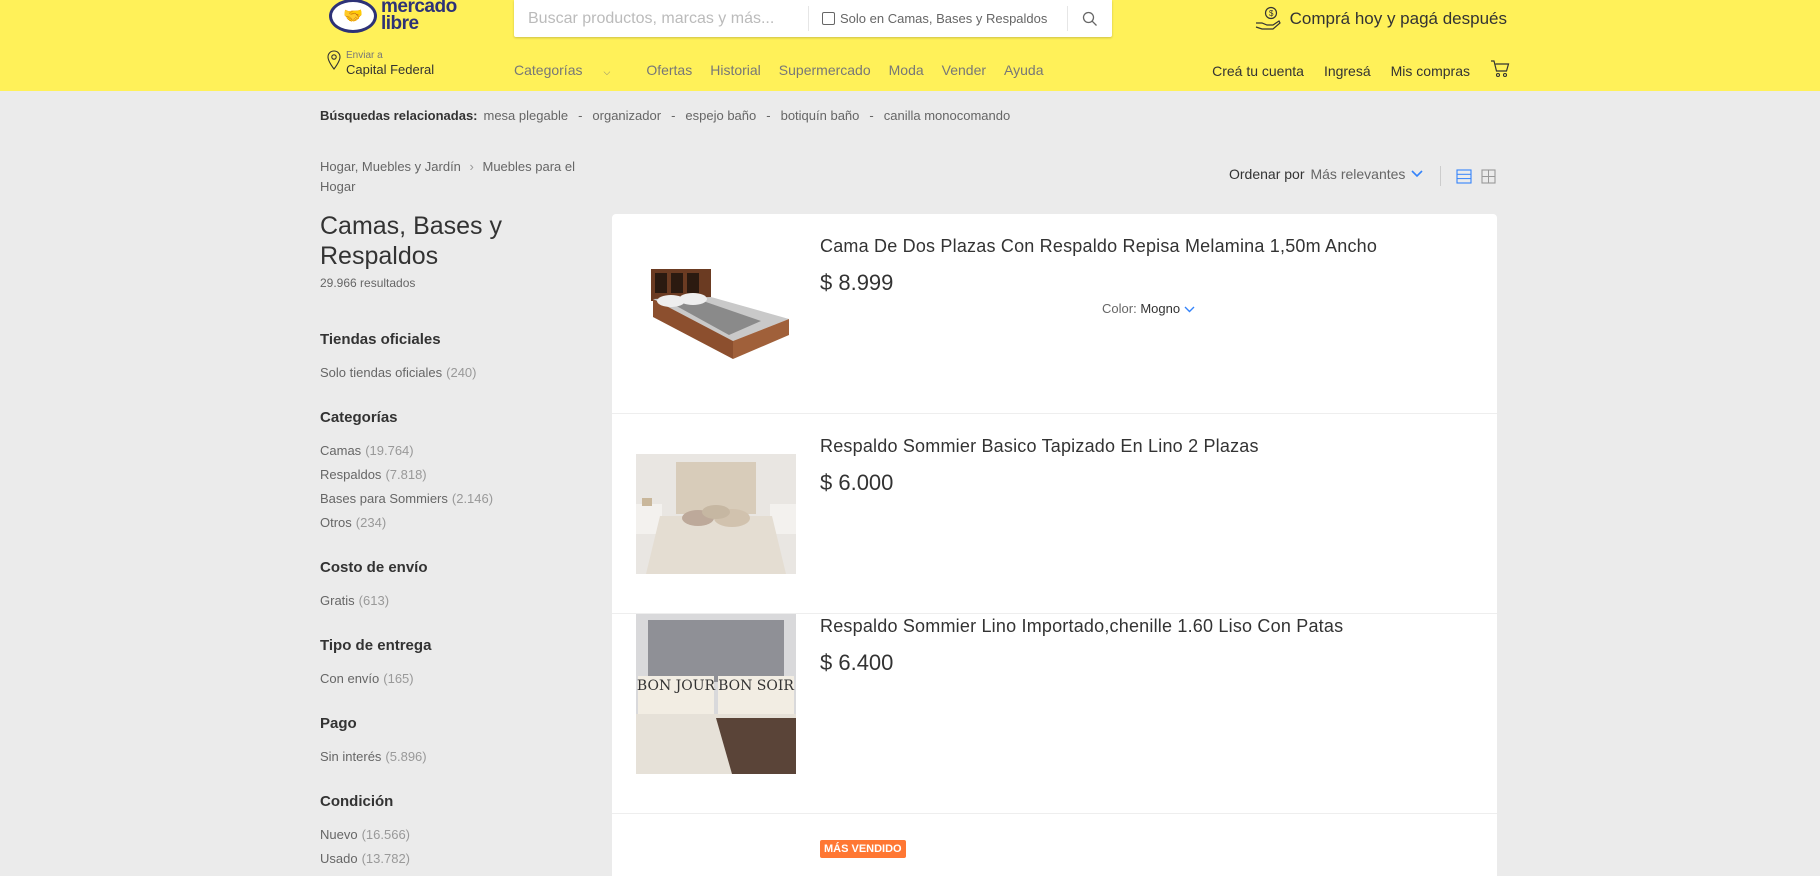 Image resolution: width=1820 pixels, height=876 pixels. I want to click on filter-title: Condición, so click(357, 801).